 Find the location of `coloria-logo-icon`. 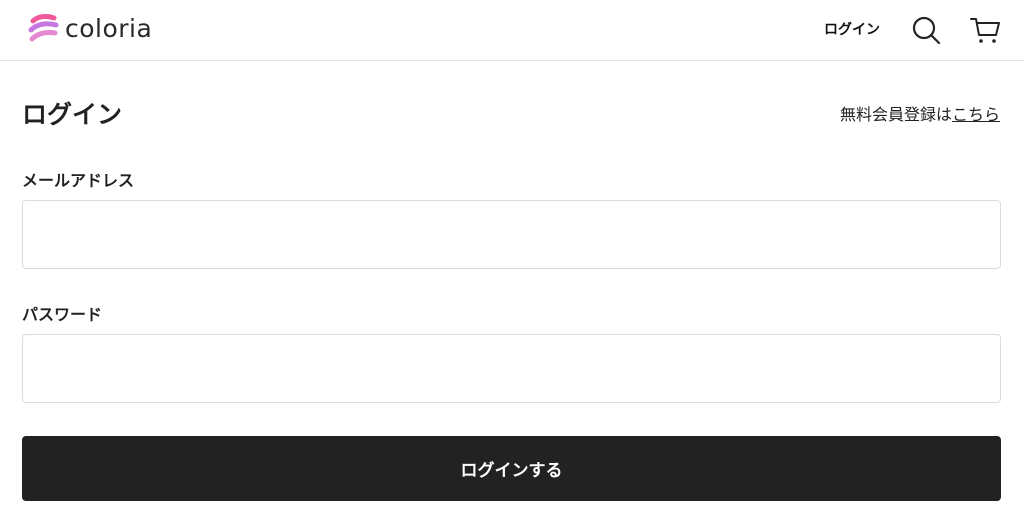

coloria-logo-icon is located at coordinates (43, 27).